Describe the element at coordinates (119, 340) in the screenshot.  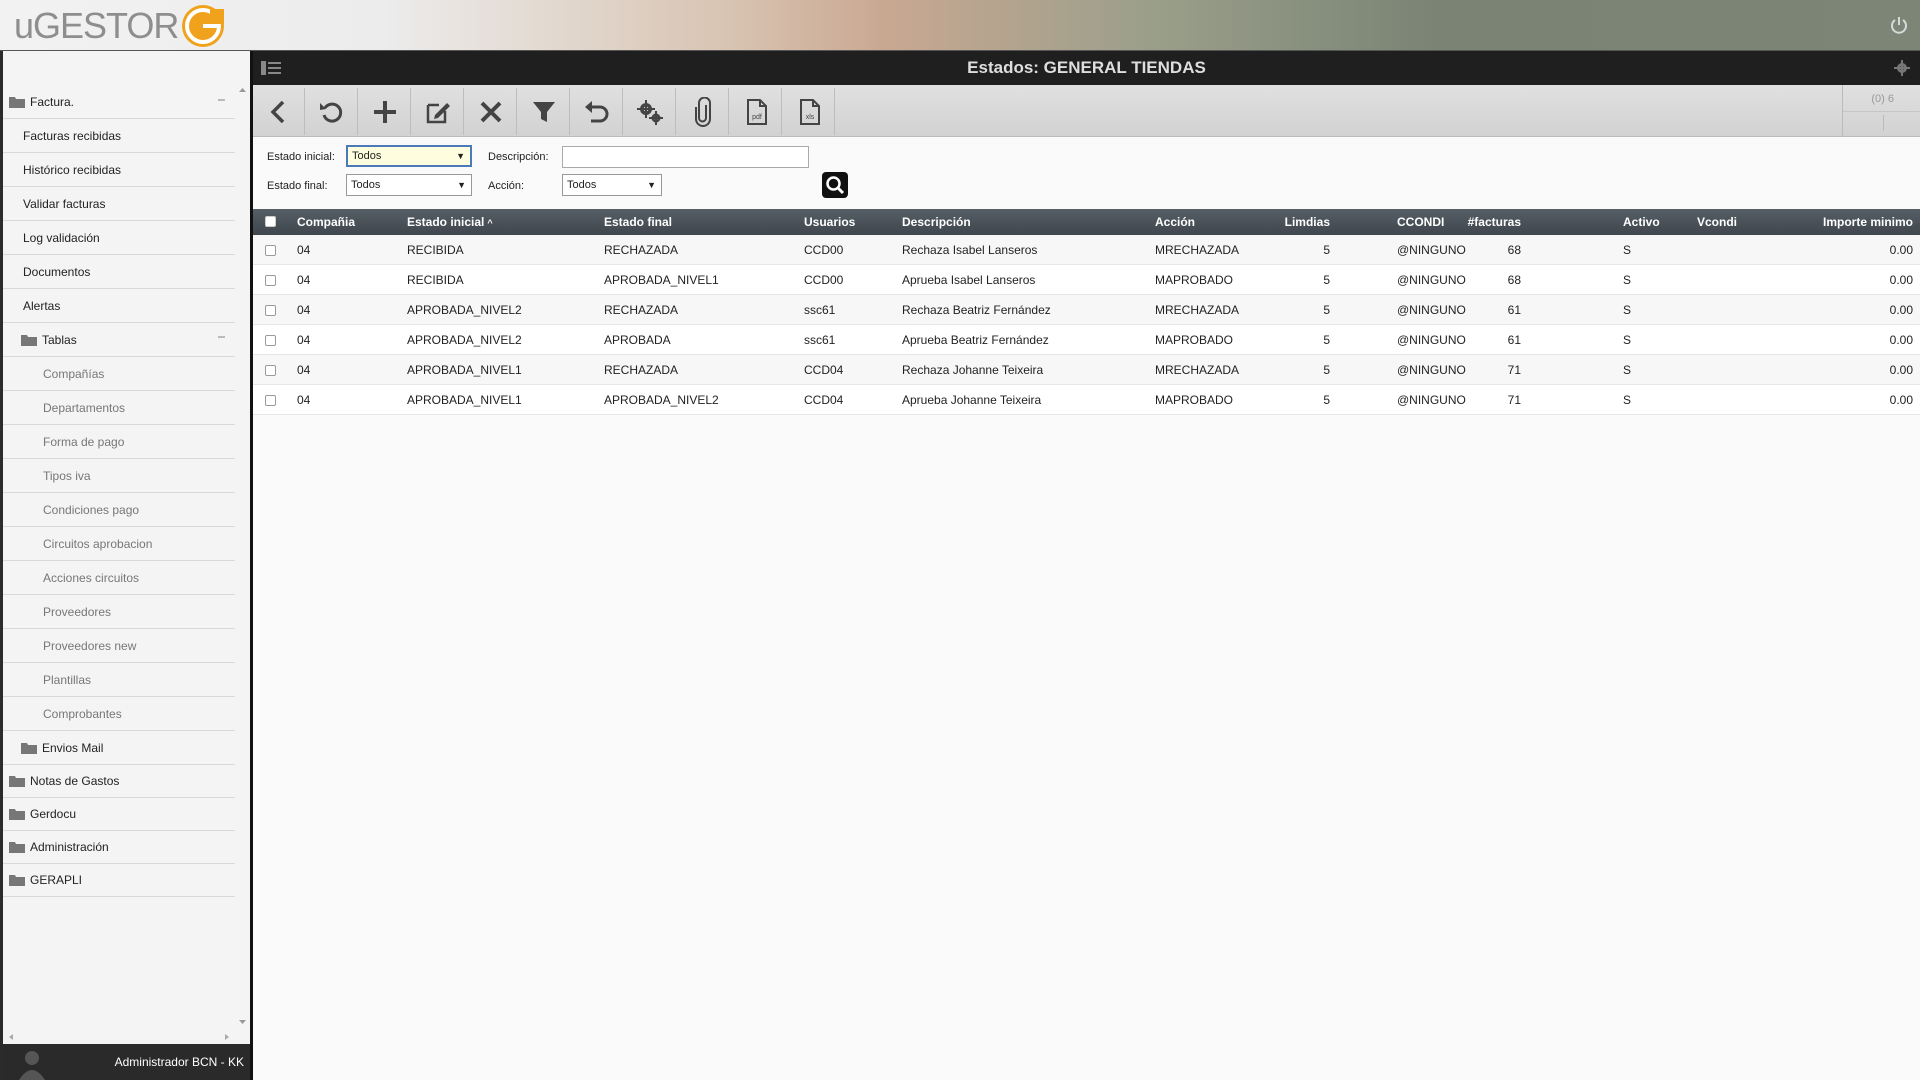
I see `sidebar-item-tablas: Tablas` at that location.